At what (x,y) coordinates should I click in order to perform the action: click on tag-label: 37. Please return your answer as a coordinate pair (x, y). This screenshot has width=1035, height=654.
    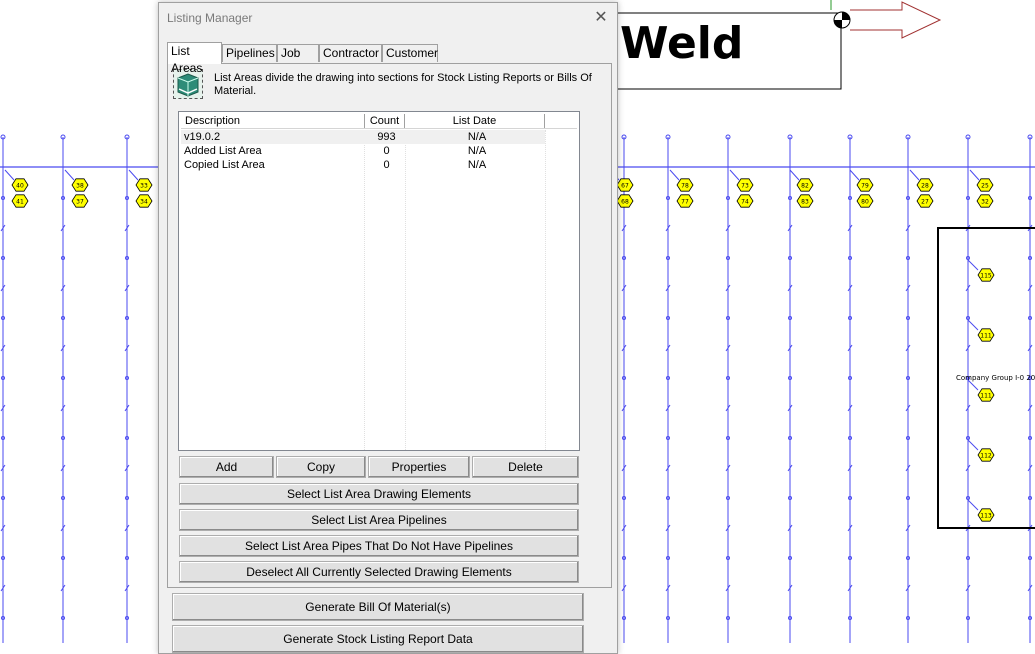
    Looking at the image, I should click on (80, 202).